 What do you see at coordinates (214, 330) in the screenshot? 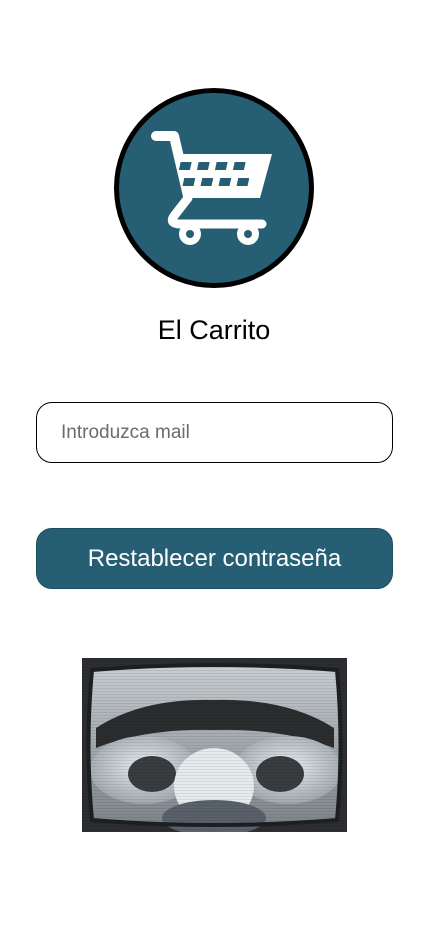
I see `app-title: El Carrito` at bounding box center [214, 330].